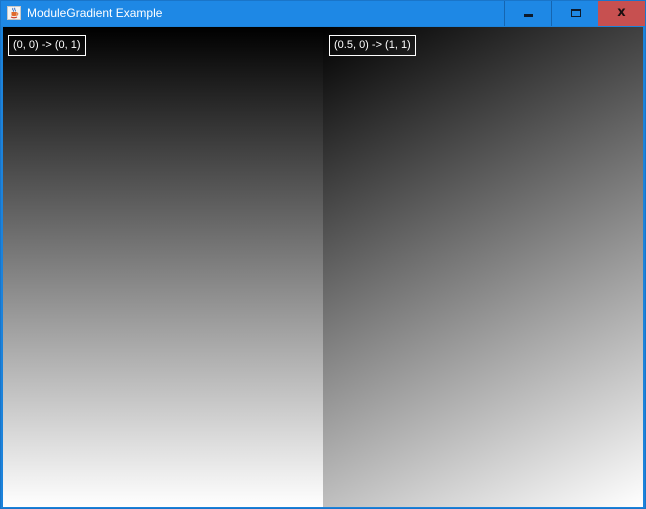 The width and height of the screenshot is (646, 509). Describe the element at coordinates (95, 13) in the screenshot. I see `window-title: ModuleGradient Example` at that location.